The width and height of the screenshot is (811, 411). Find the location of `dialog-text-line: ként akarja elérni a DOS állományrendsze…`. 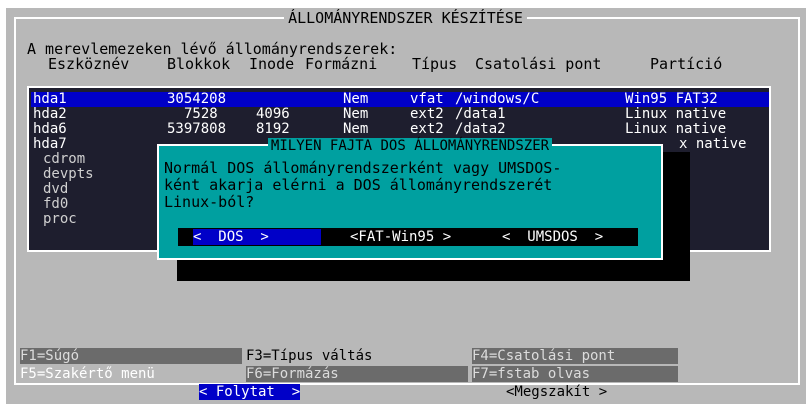

dialog-text-line: ként akarja elérni a DOS állományrendsze… is located at coordinates (358, 185).